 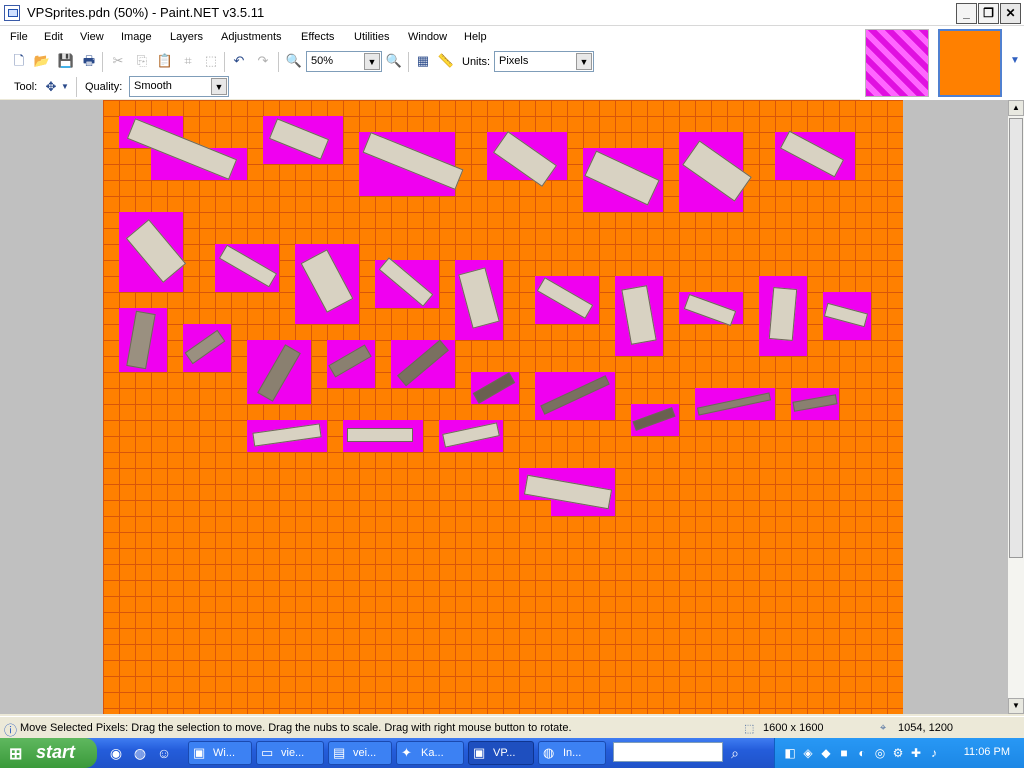 What do you see at coordinates (53, 37) in the screenshot?
I see `menu-edit: Edit` at bounding box center [53, 37].